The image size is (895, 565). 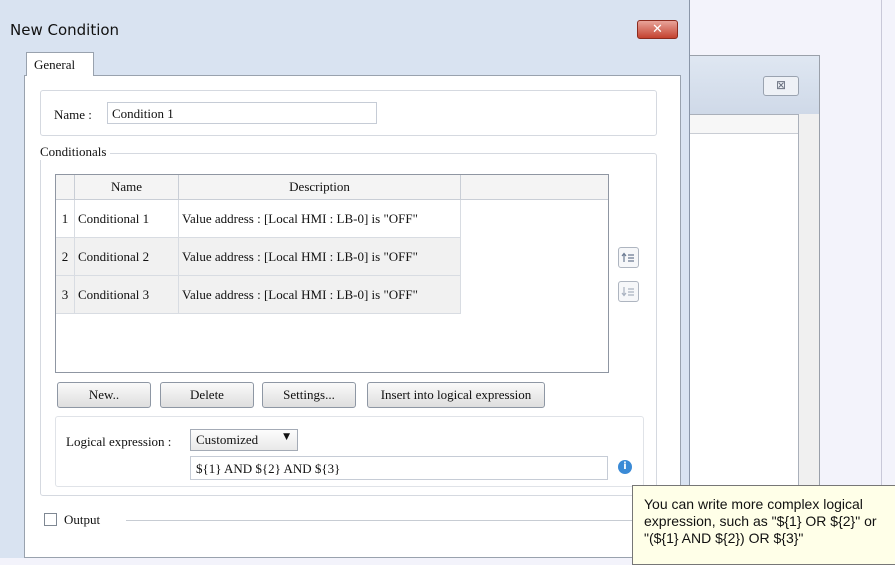 What do you see at coordinates (399, 468) in the screenshot?
I see `logical-expression-input: ${1} AND ${2} AND ${3}` at bounding box center [399, 468].